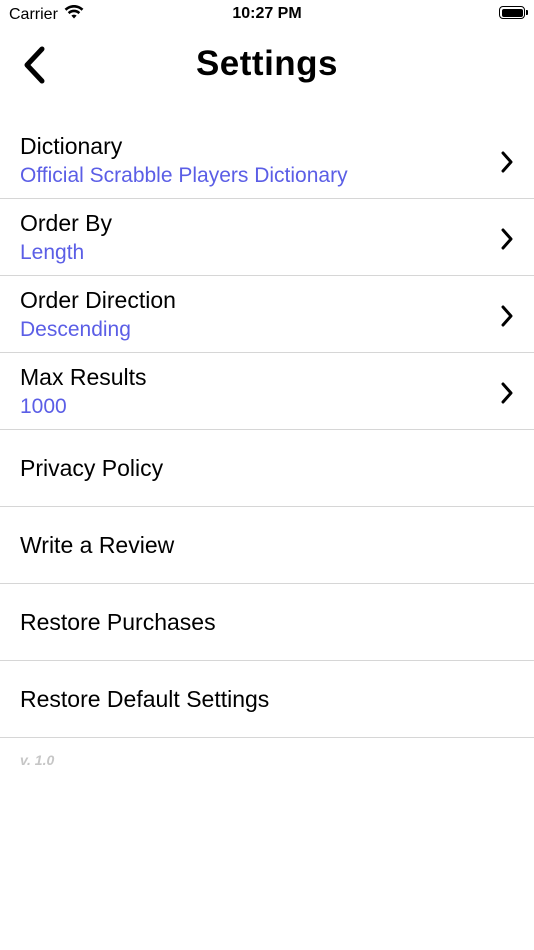 The width and height of the screenshot is (534, 950). What do you see at coordinates (83, 377) in the screenshot?
I see `setting-label: Max Results` at bounding box center [83, 377].